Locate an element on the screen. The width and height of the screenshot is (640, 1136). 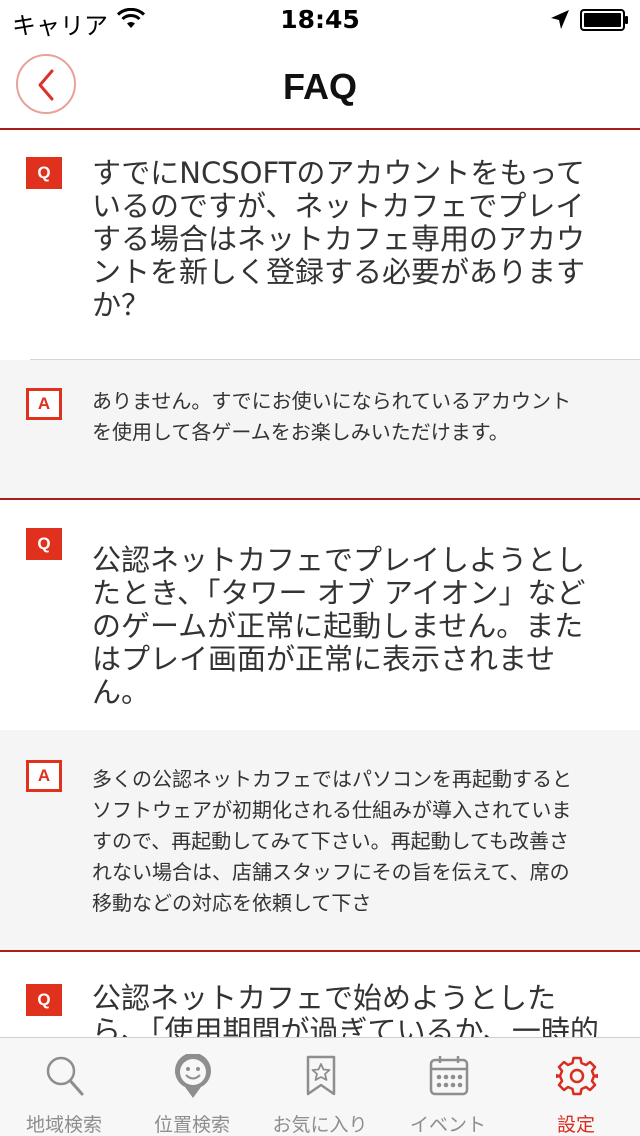
tab-label: イベント is located at coordinates (447, 1125).